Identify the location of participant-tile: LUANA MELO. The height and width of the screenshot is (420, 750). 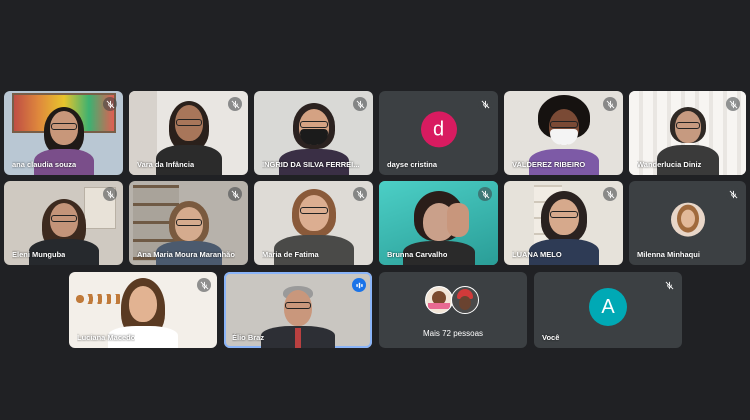
(563, 223).